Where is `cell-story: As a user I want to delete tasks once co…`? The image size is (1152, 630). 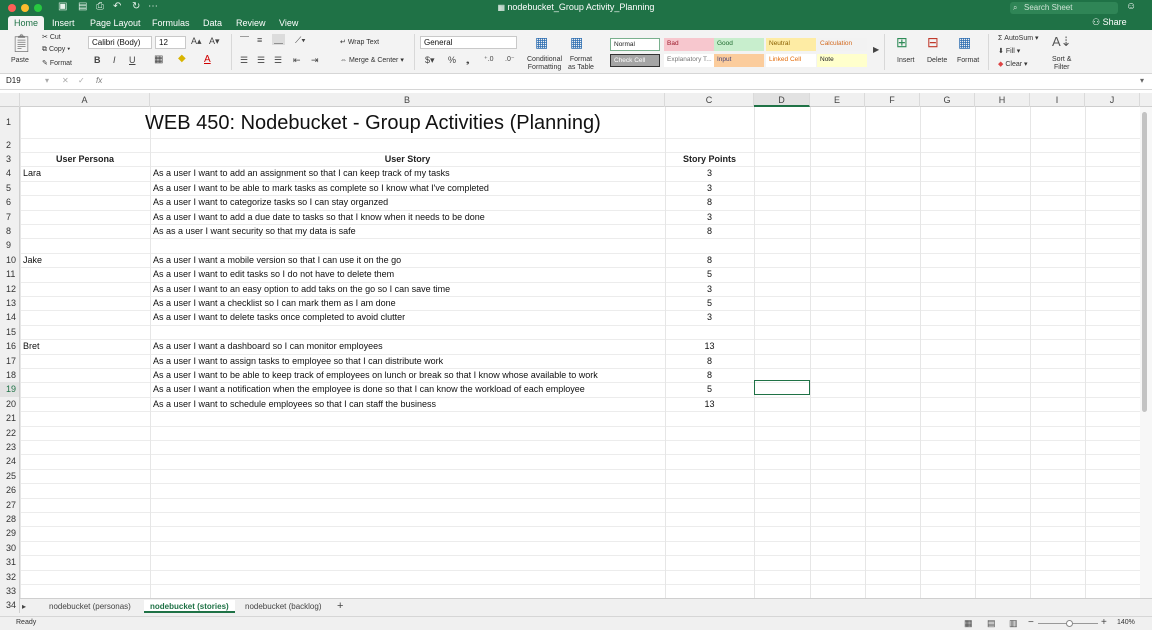 cell-story: As a user I want to delete tasks once co… is located at coordinates (279, 317).